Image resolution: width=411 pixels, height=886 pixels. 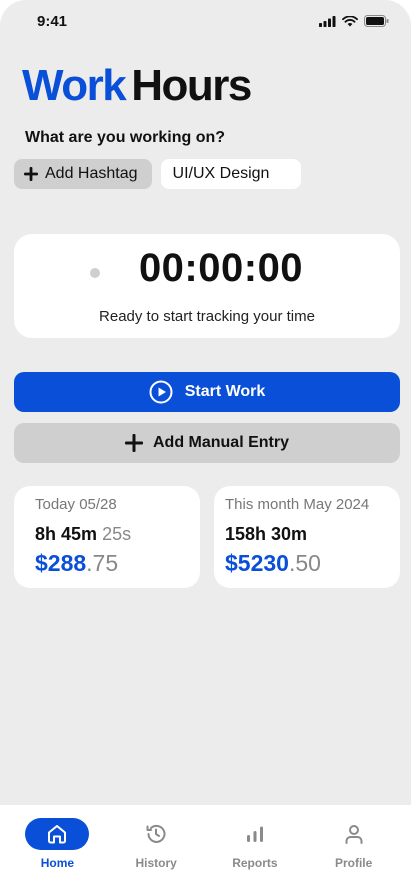 What do you see at coordinates (52, 21) in the screenshot?
I see `status-time: 9:41` at bounding box center [52, 21].